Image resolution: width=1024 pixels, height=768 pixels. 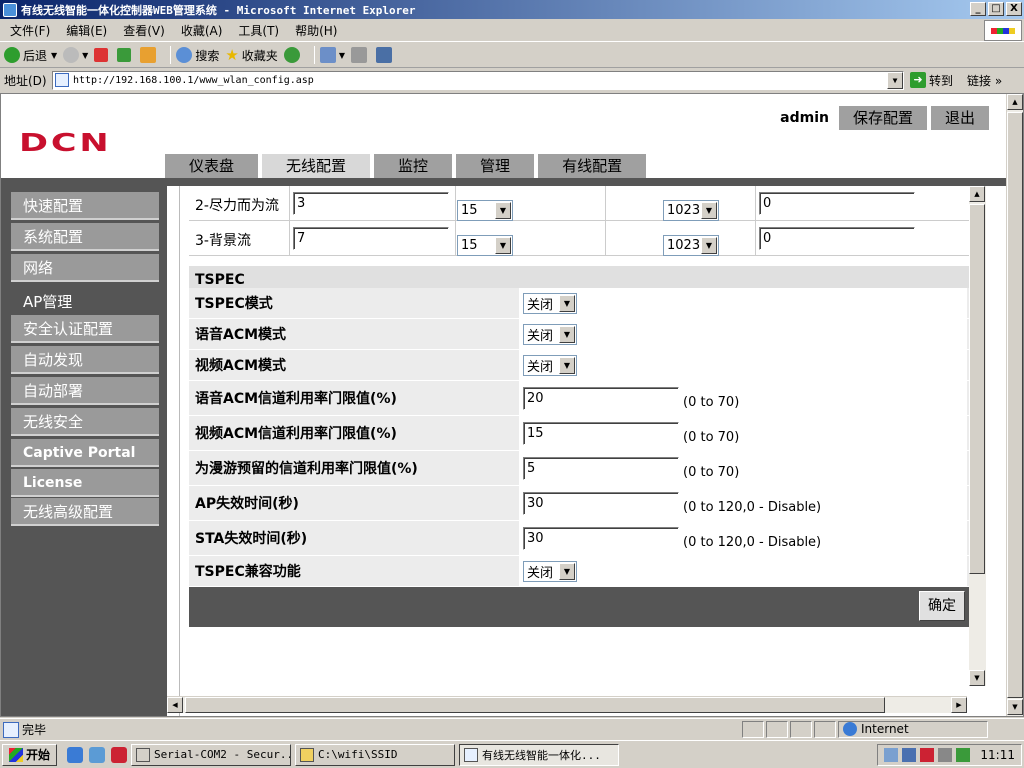 What do you see at coordinates (204, 30) in the screenshot?
I see `menu-favorites: 收藏(A)` at bounding box center [204, 30].